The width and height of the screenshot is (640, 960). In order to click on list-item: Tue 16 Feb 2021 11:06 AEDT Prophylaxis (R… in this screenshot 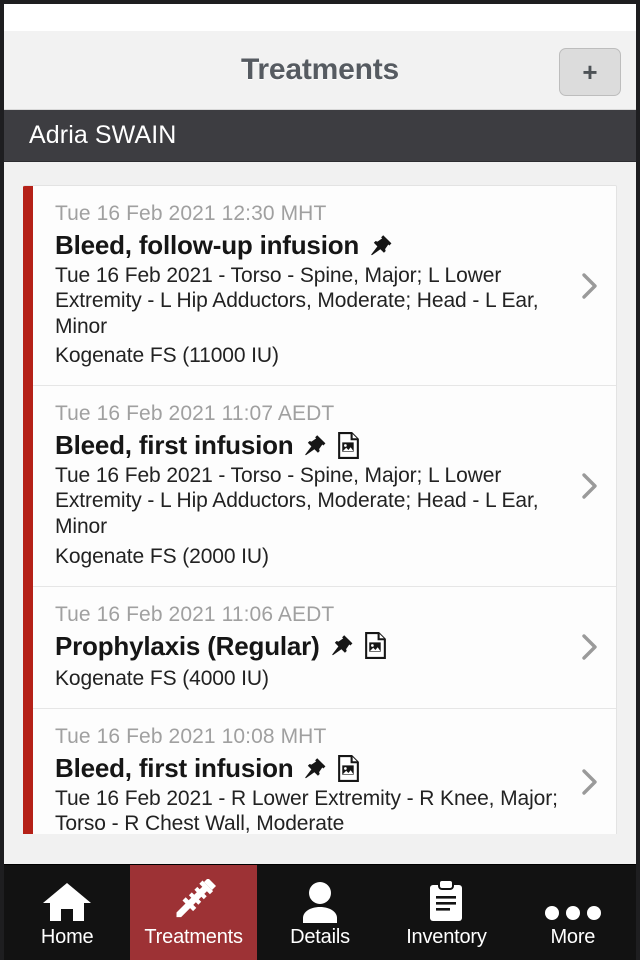, I will do `click(324, 648)`.